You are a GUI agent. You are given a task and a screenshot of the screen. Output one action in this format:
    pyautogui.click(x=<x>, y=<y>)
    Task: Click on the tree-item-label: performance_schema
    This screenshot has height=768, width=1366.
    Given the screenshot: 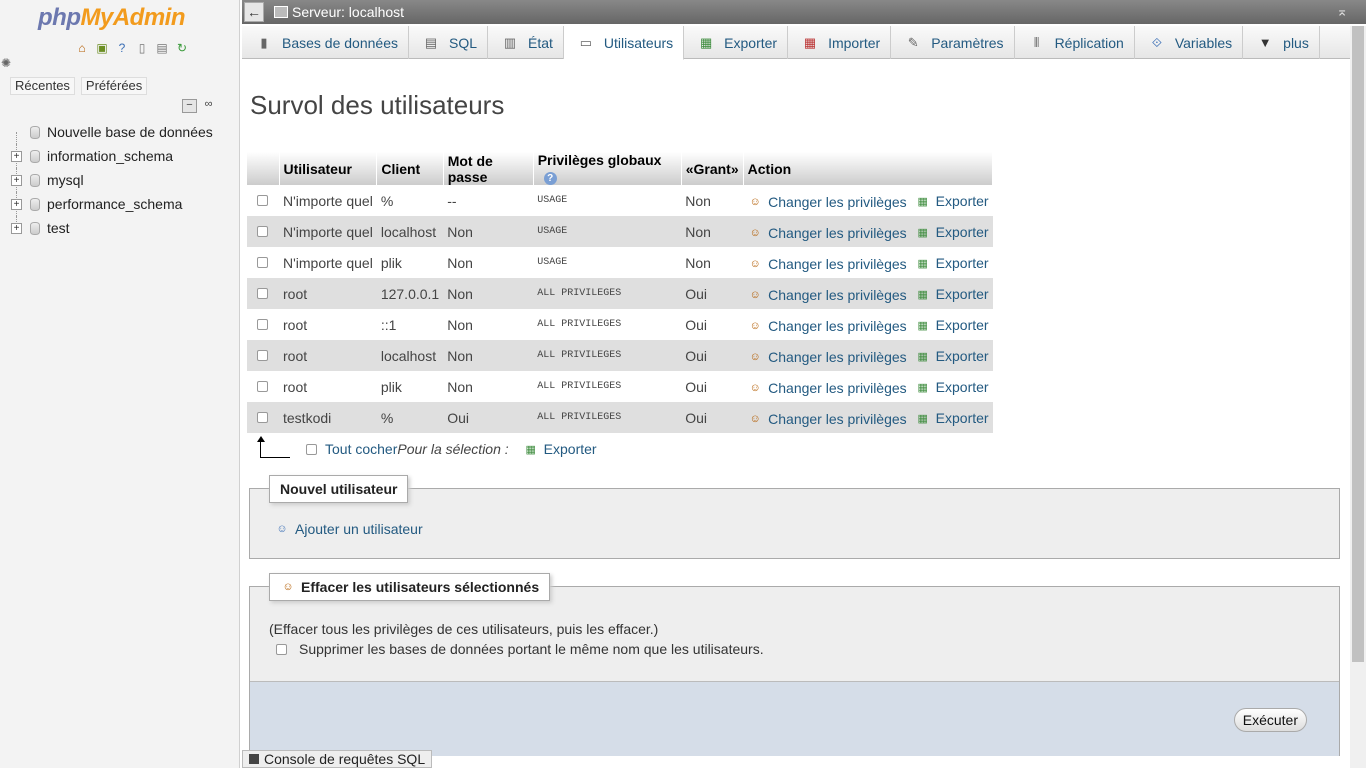 What is the action you would take?
    pyautogui.click(x=114, y=204)
    